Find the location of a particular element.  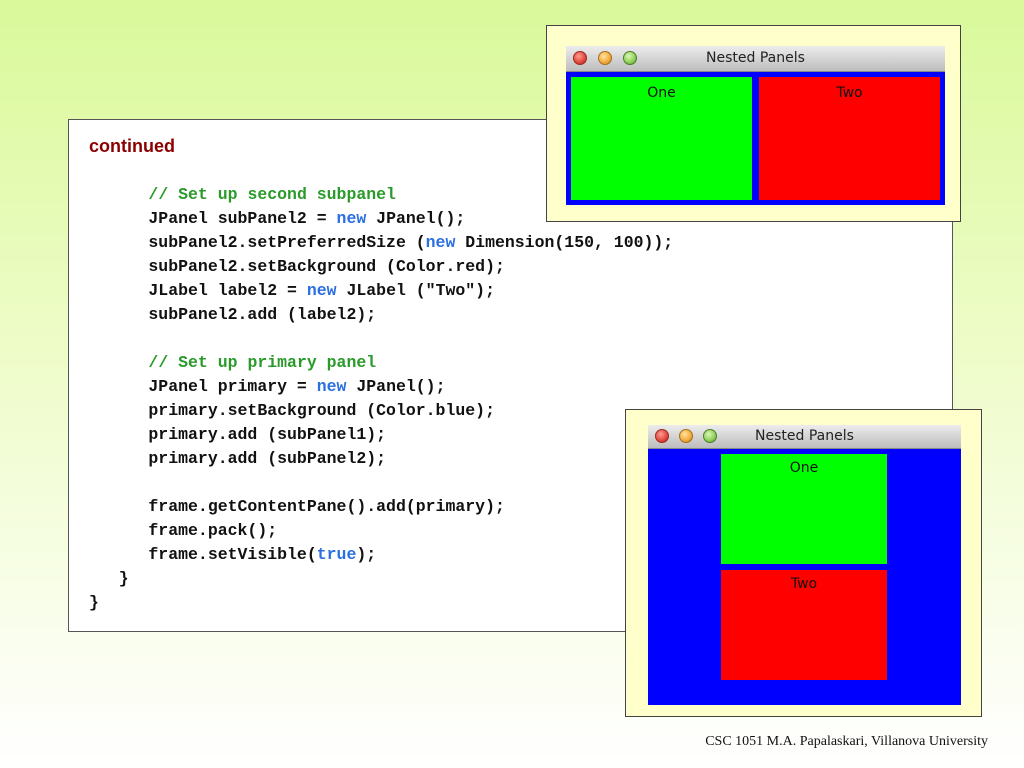

code-text: JLabel ("Two"); is located at coordinates (415, 290).